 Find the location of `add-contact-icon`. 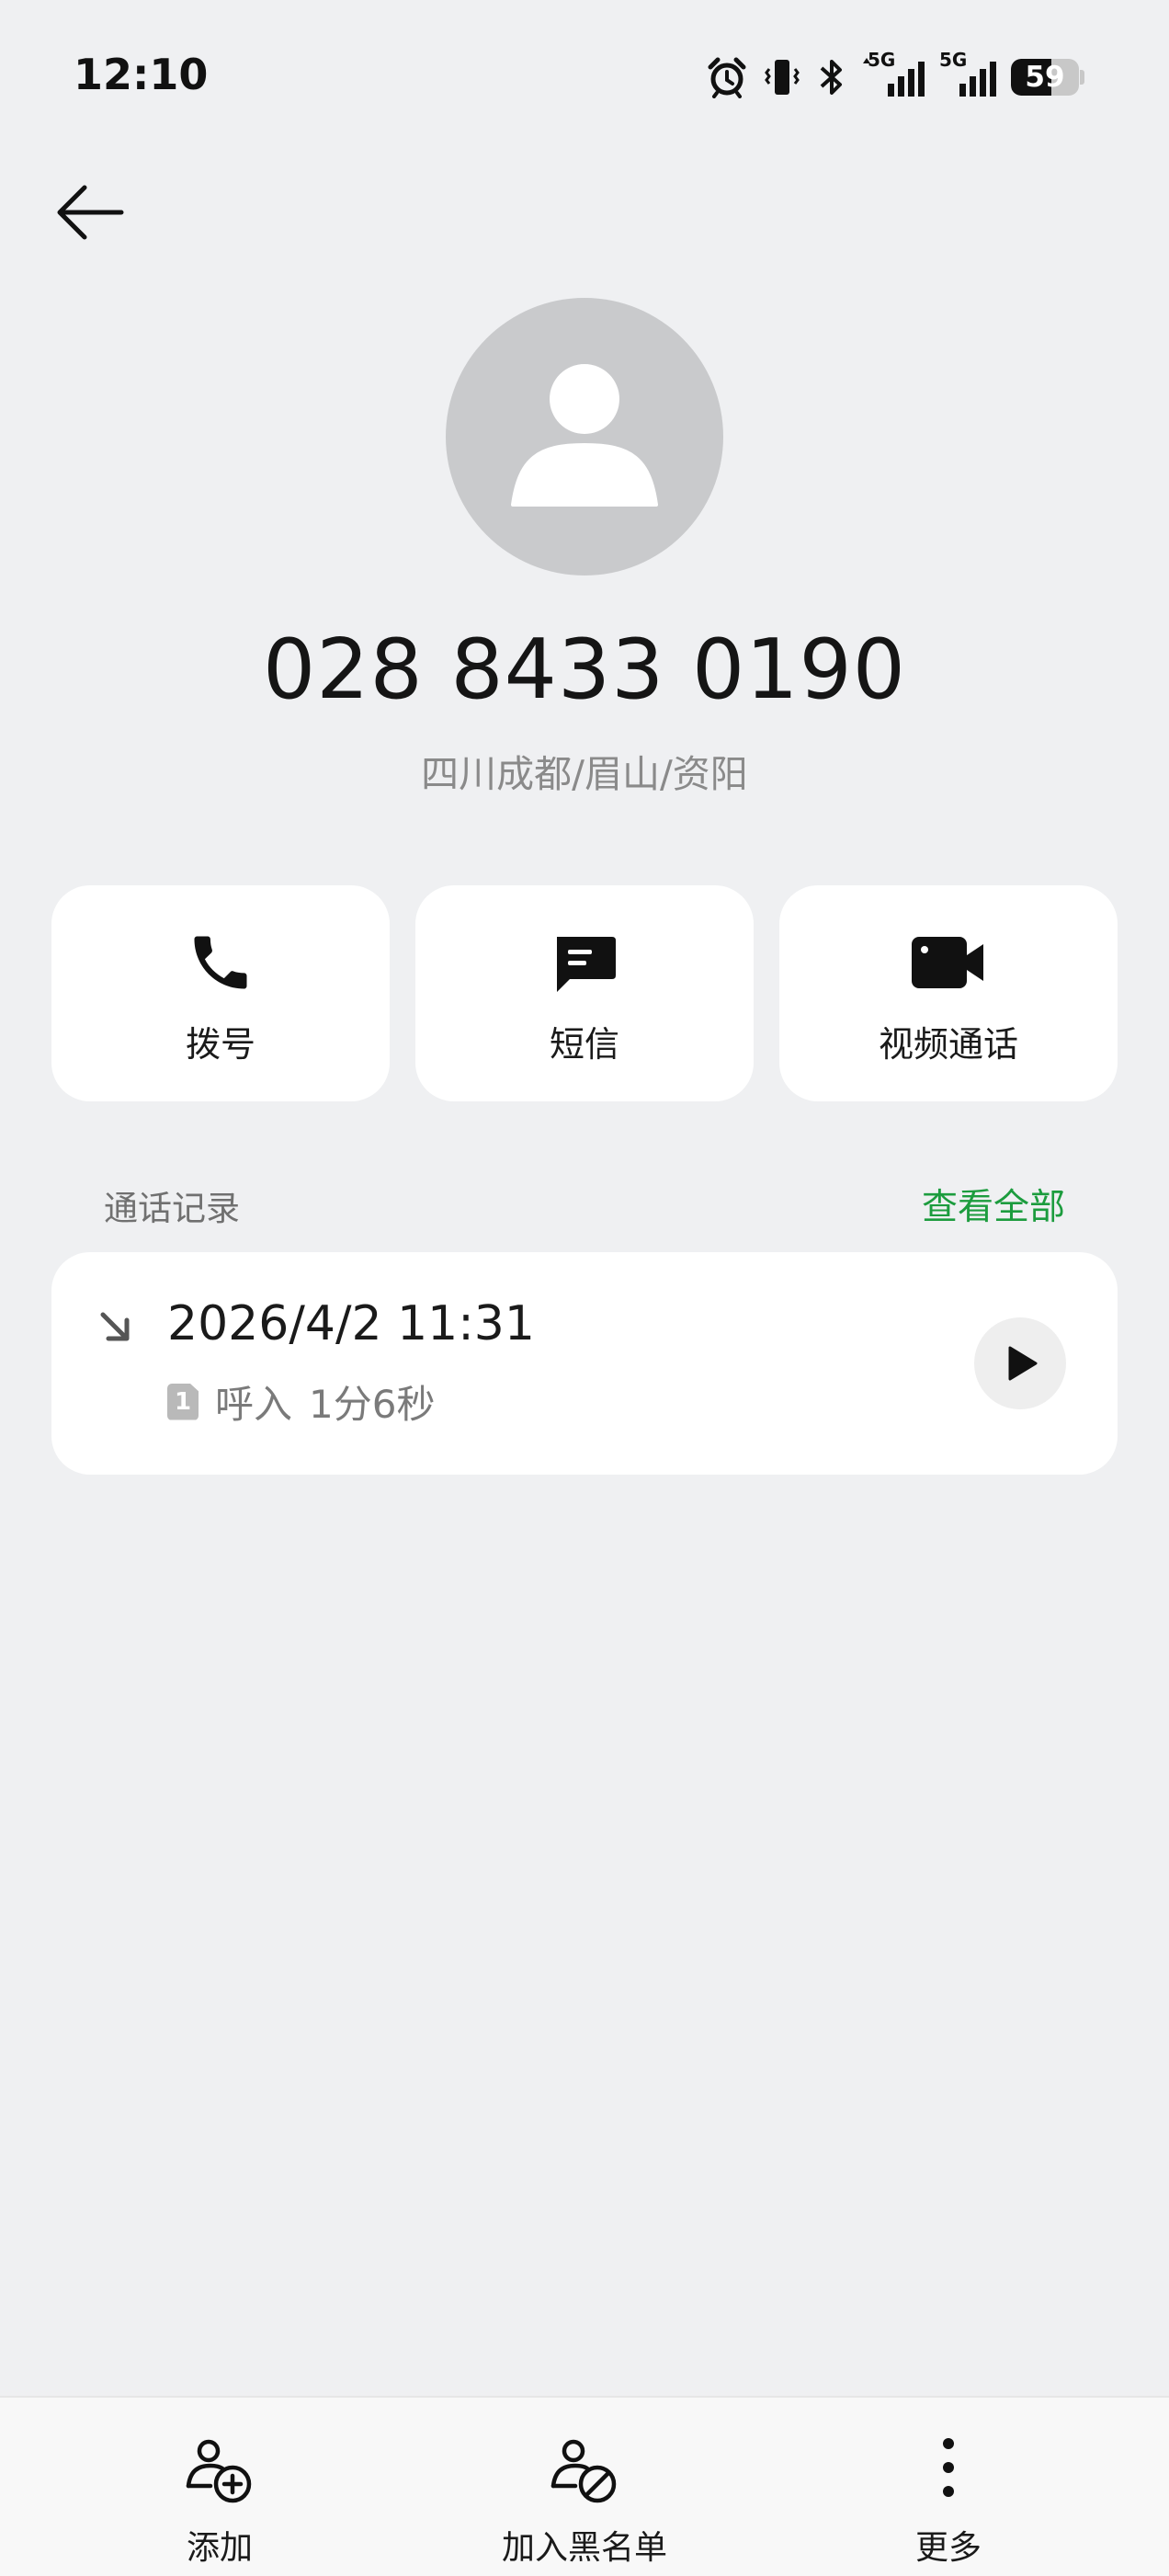

add-contact-icon is located at coordinates (219, 2471).